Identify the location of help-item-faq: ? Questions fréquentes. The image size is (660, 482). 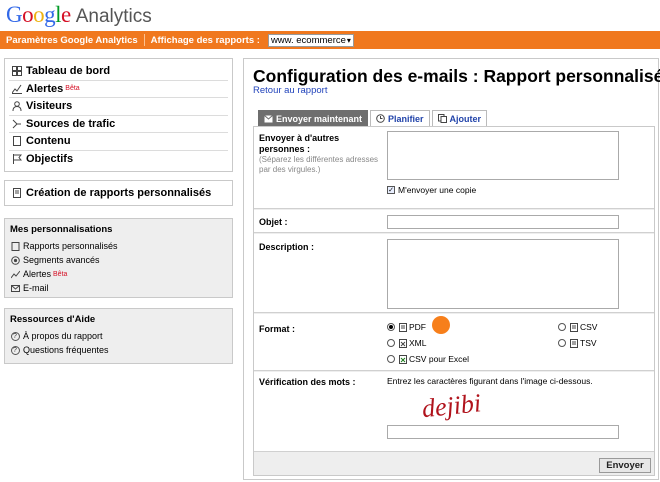
(118, 350).